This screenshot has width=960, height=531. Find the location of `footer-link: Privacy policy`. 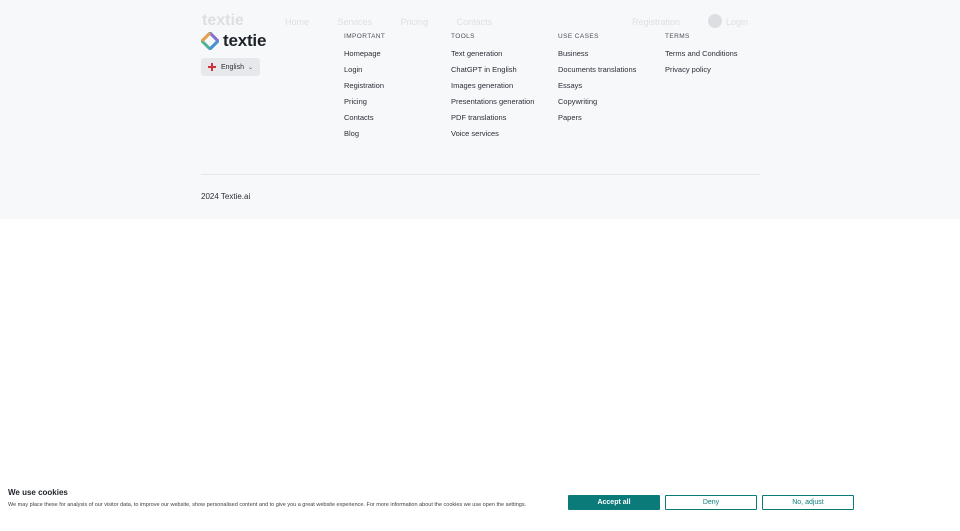

footer-link: Privacy policy is located at coordinates (701, 73).